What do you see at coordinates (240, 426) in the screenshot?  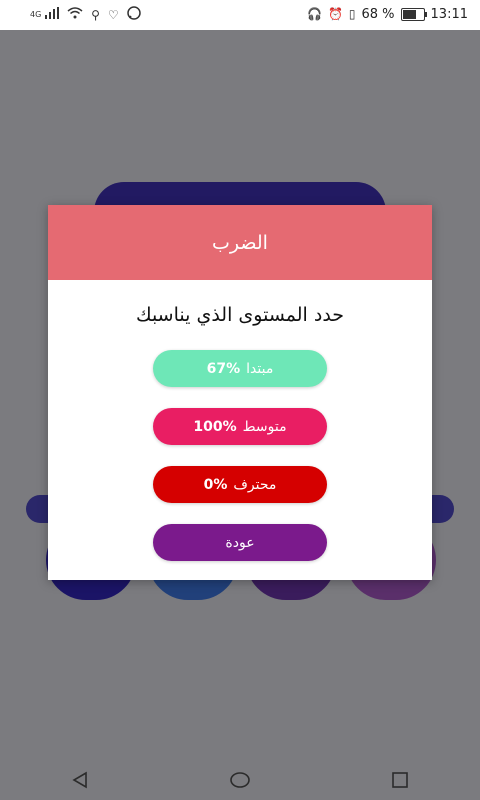 I see `medium-level-button: متوسط 100%` at bounding box center [240, 426].